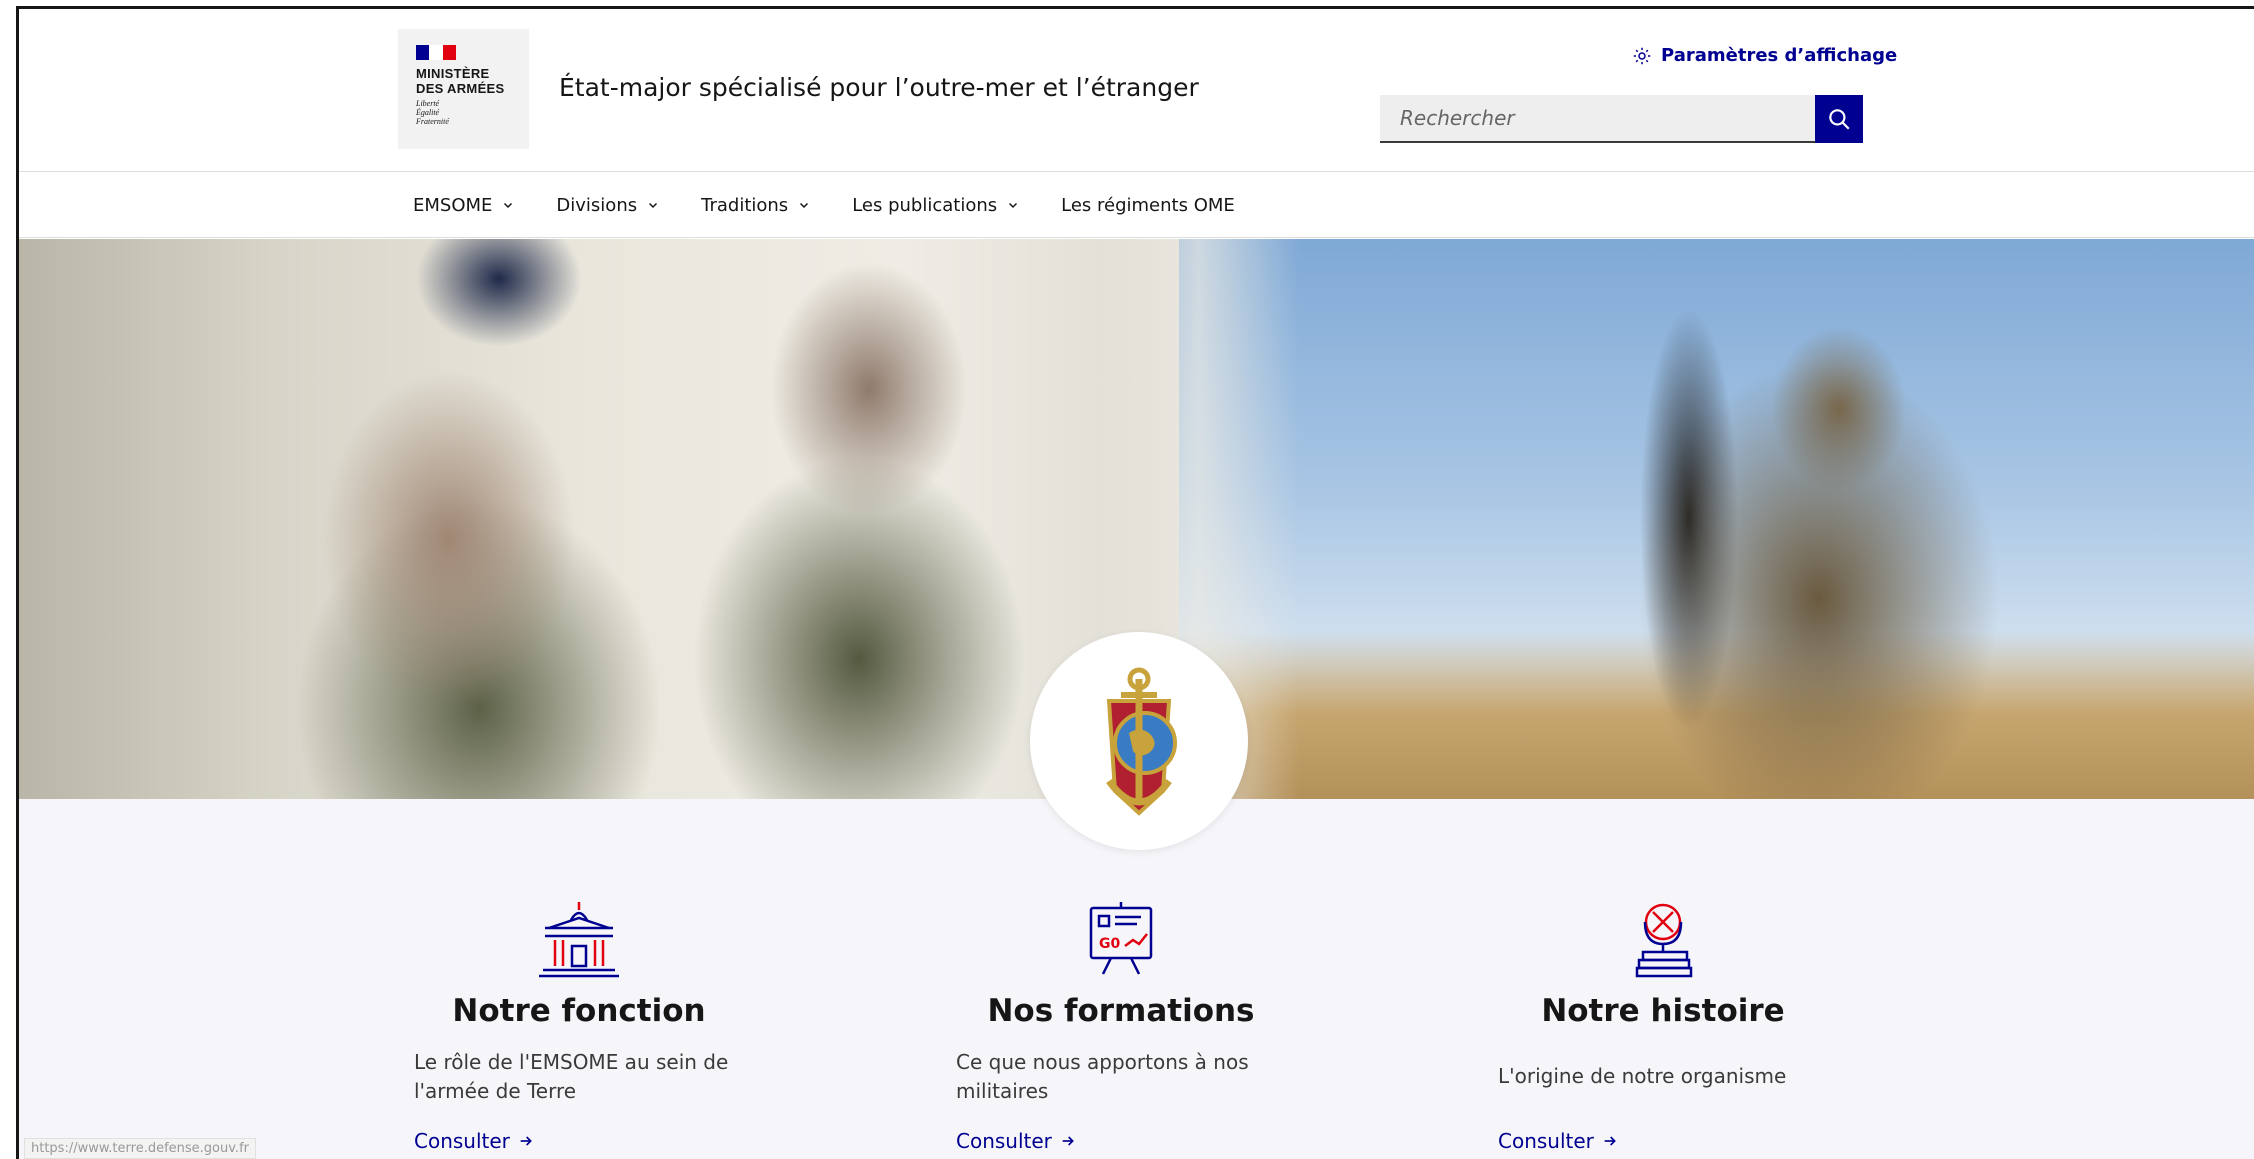  What do you see at coordinates (1141, 741) in the screenshot?
I see `emsome-insignia-icon` at bounding box center [1141, 741].